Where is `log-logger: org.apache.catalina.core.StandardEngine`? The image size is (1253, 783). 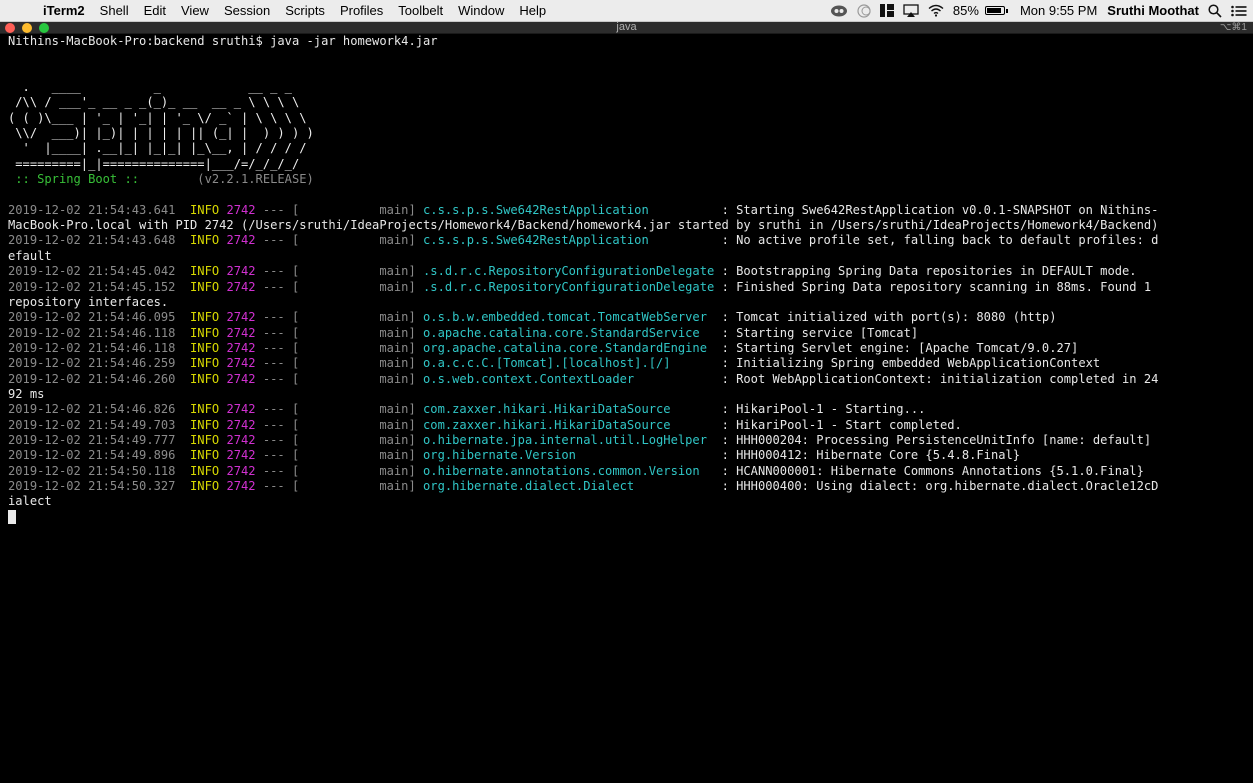 log-logger: org.apache.catalina.core.StandardEngine is located at coordinates (565, 347).